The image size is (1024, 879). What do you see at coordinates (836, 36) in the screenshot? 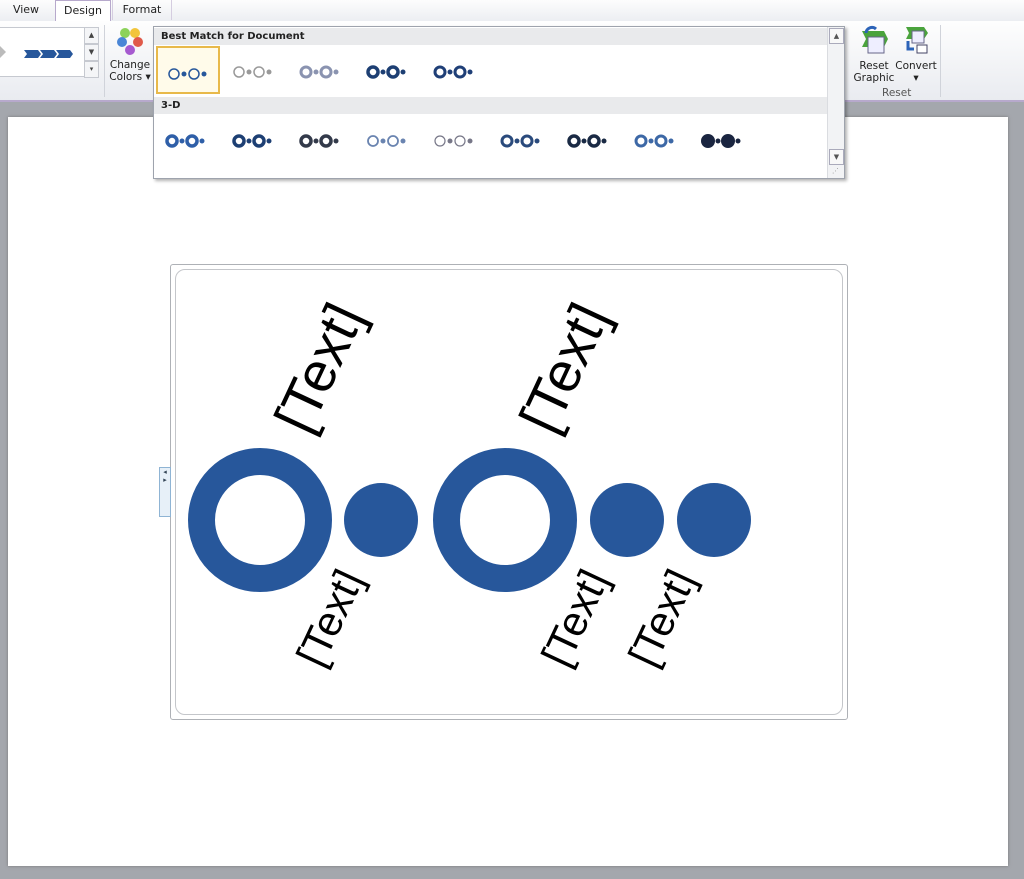
I see `scroll-up-button: ▲` at bounding box center [836, 36].